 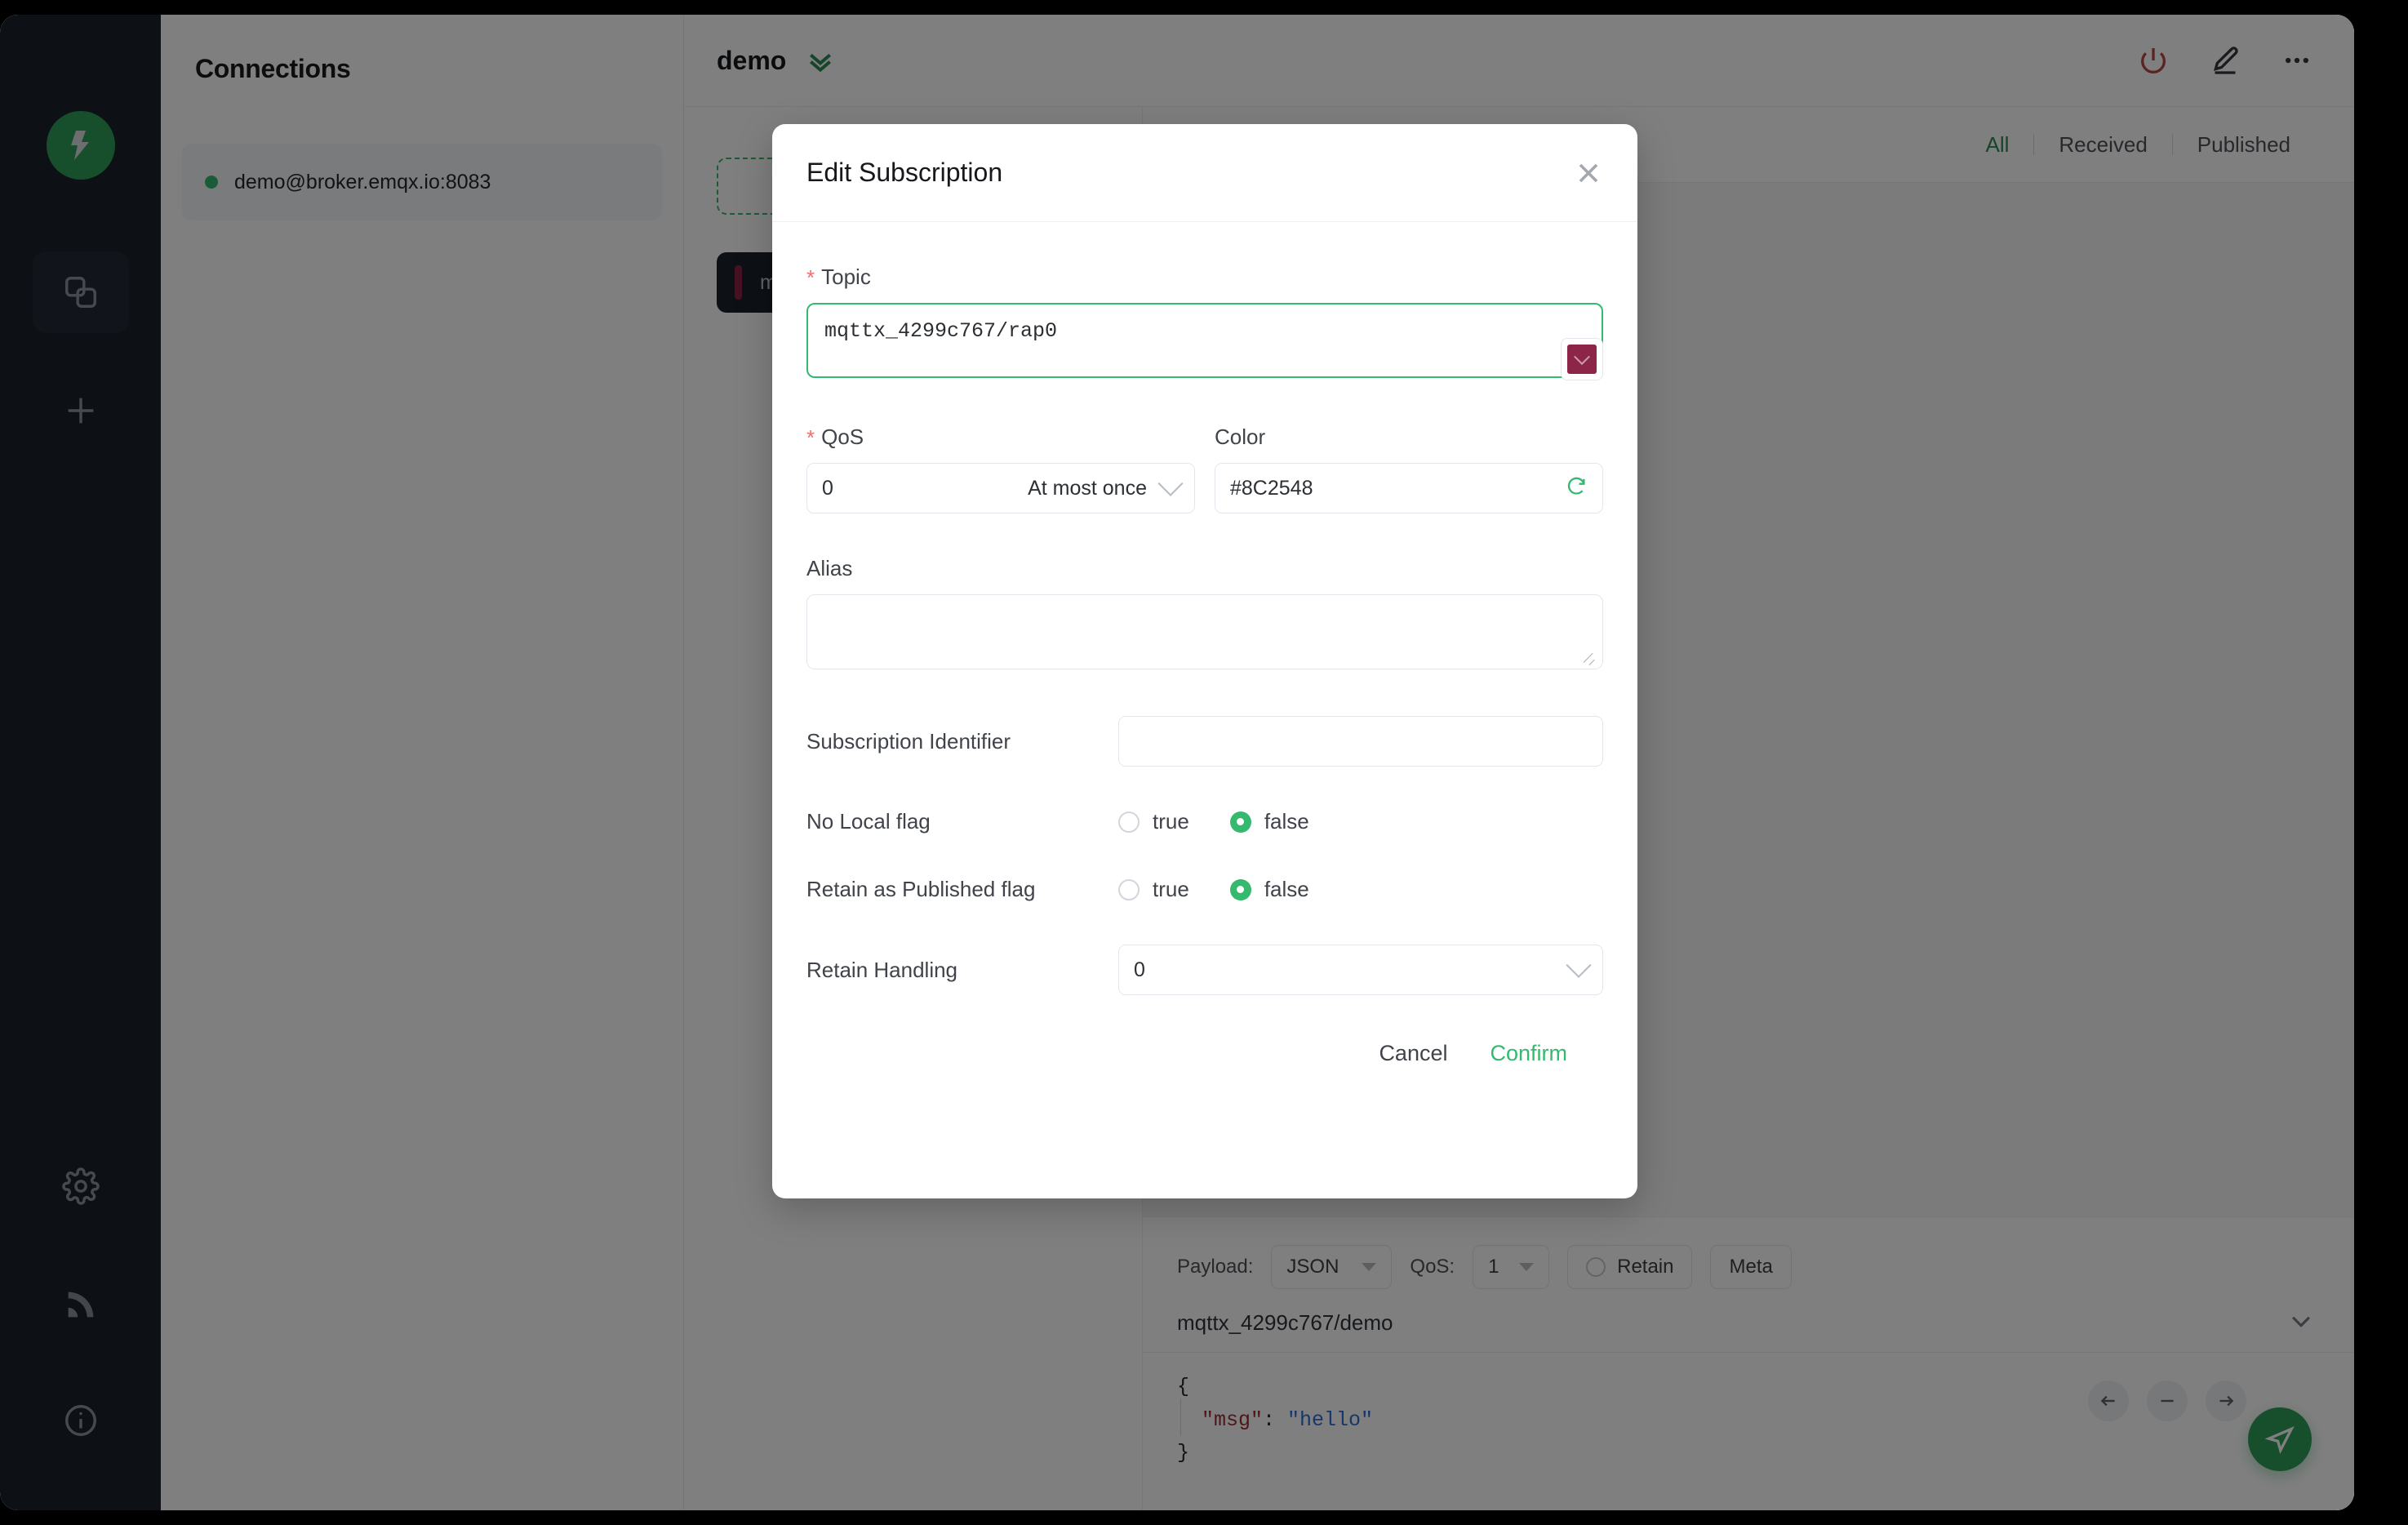 What do you see at coordinates (1413, 1053) in the screenshot?
I see `cancel-button: Cancel` at bounding box center [1413, 1053].